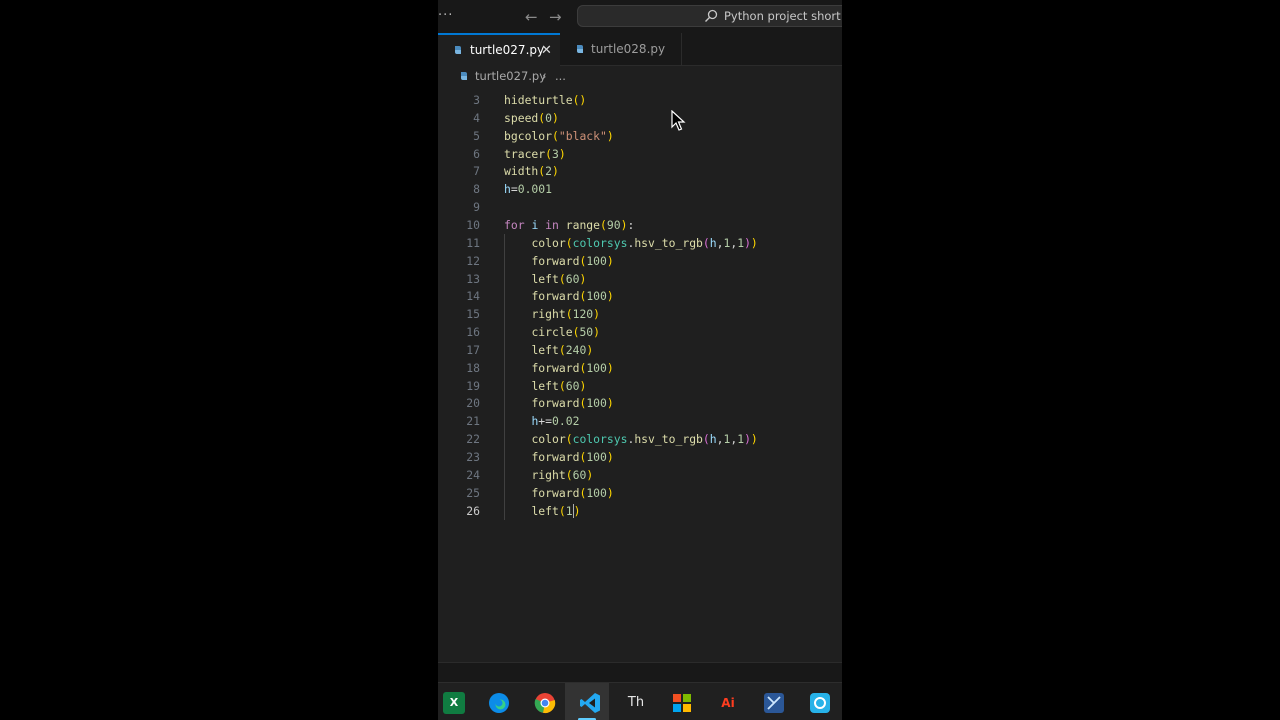  I want to click on tab-bar: turtle027.py ✕ turtle028.py, so click(640, 49).